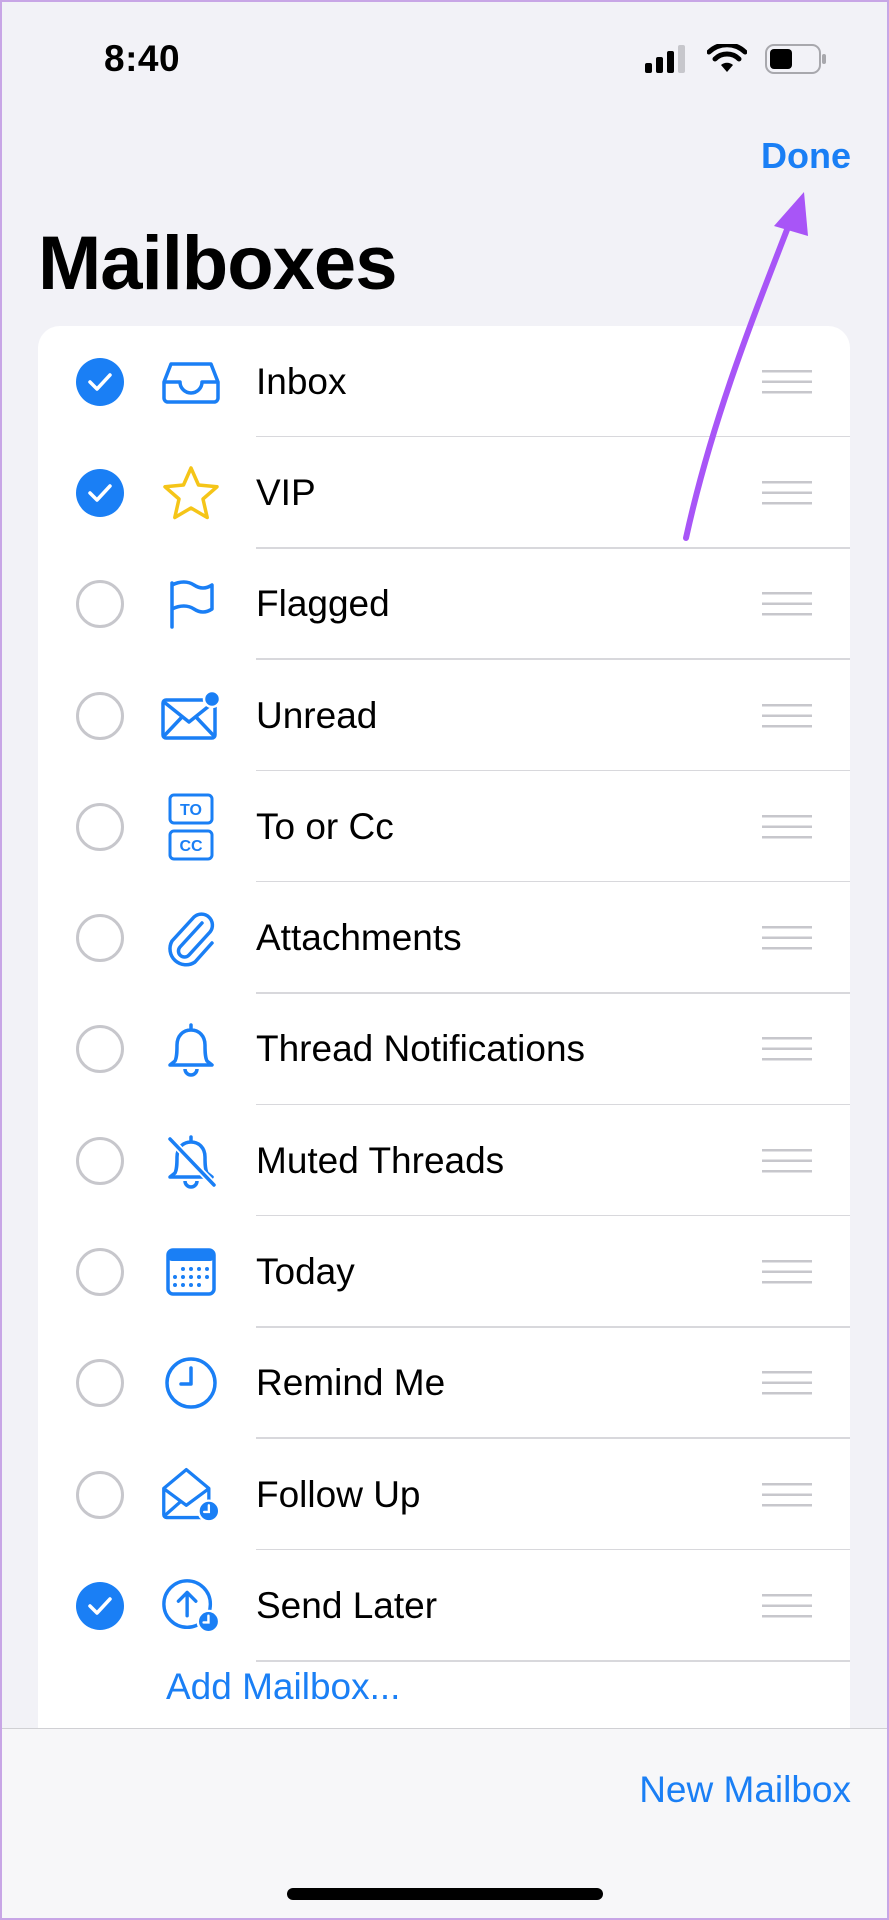 The height and width of the screenshot is (1920, 889). What do you see at coordinates (191, 716) in the screenshot?
I see `unread-envelope-icon` at bounding box center [191, 716].